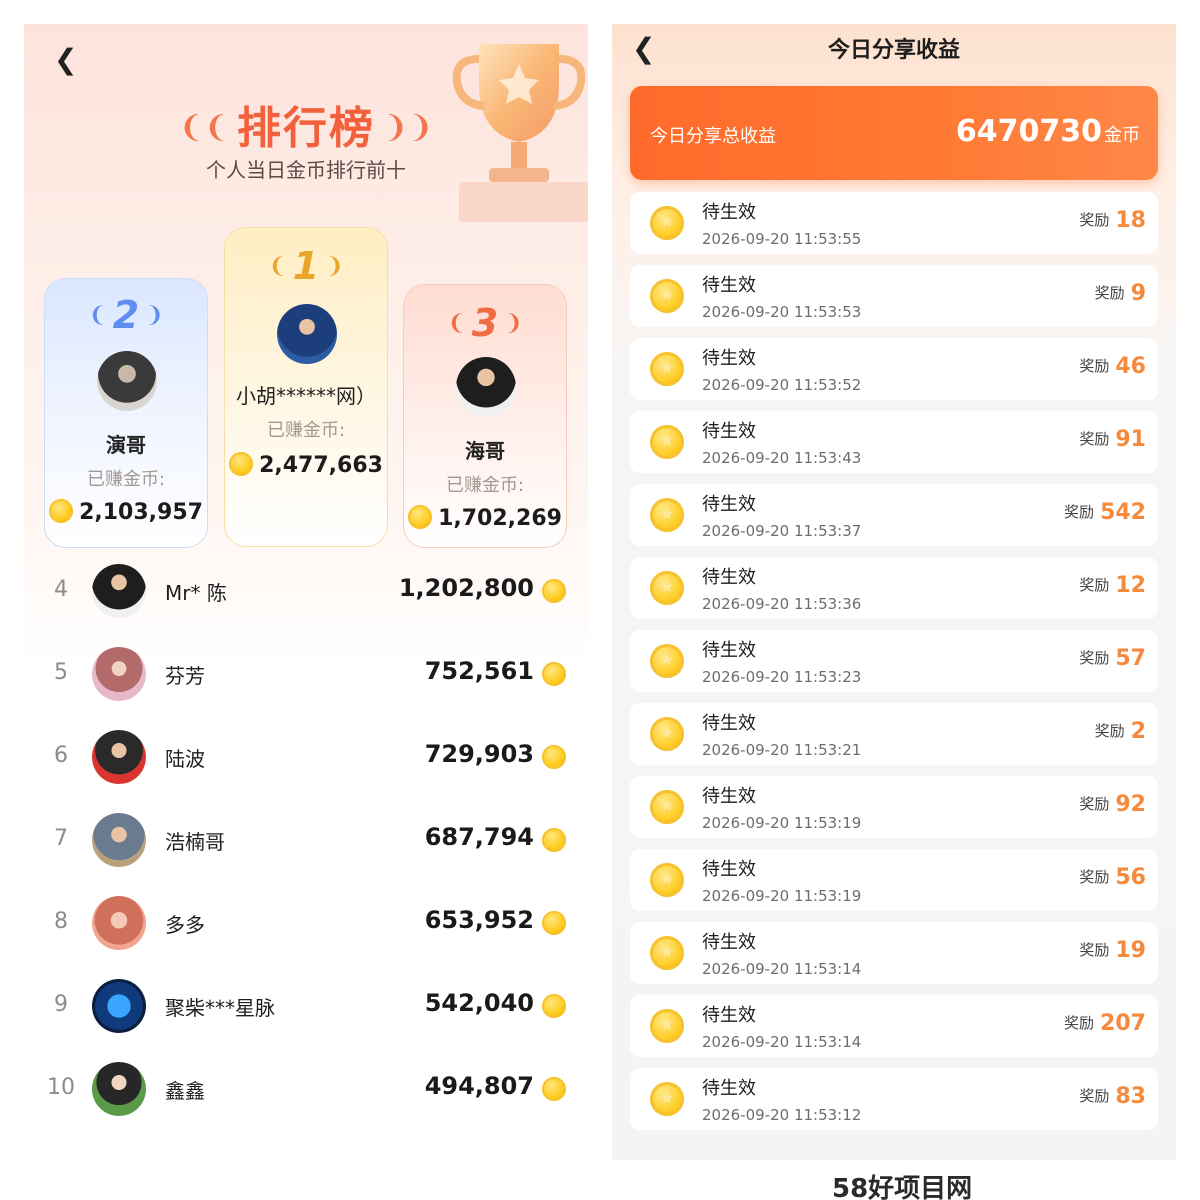  I want to click on podium-card-rank-3: ❨ 3 ❩ 海哥 已赚金币: 1,702,269, so click(485, 416).